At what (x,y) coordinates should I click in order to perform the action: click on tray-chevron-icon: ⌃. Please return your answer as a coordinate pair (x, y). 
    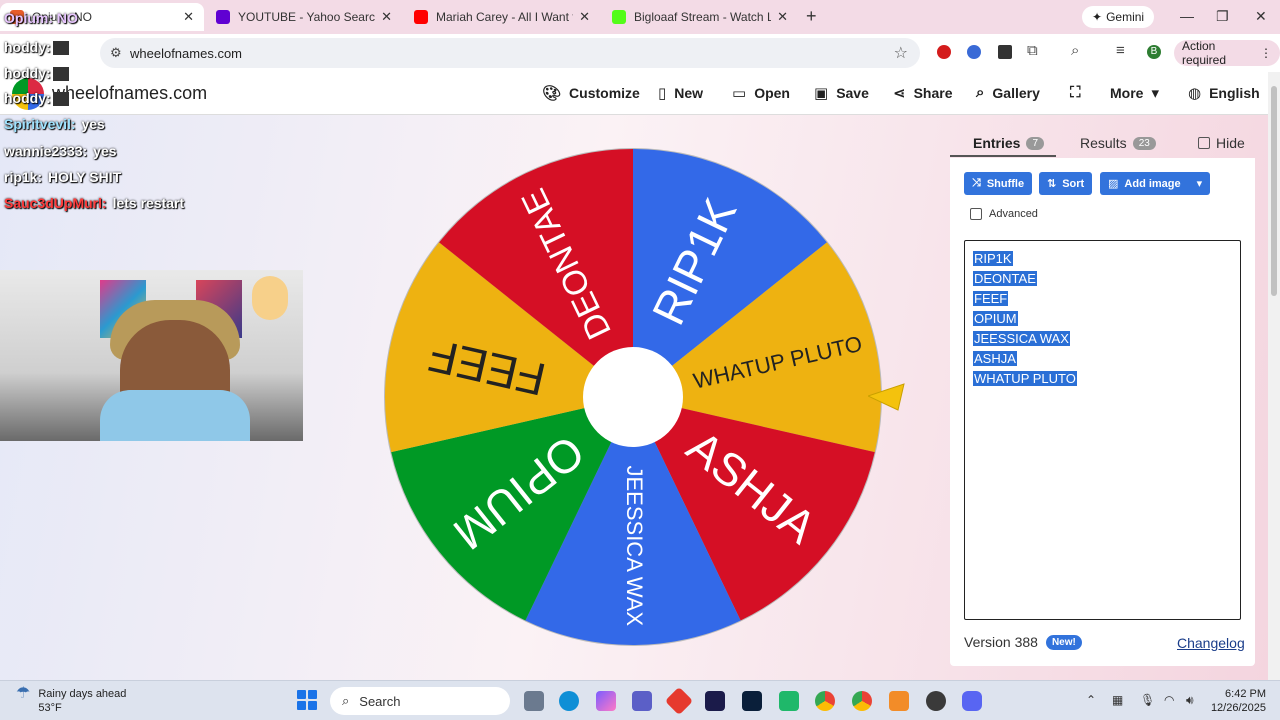
    Looking at the image, I should click on (1091, 700).